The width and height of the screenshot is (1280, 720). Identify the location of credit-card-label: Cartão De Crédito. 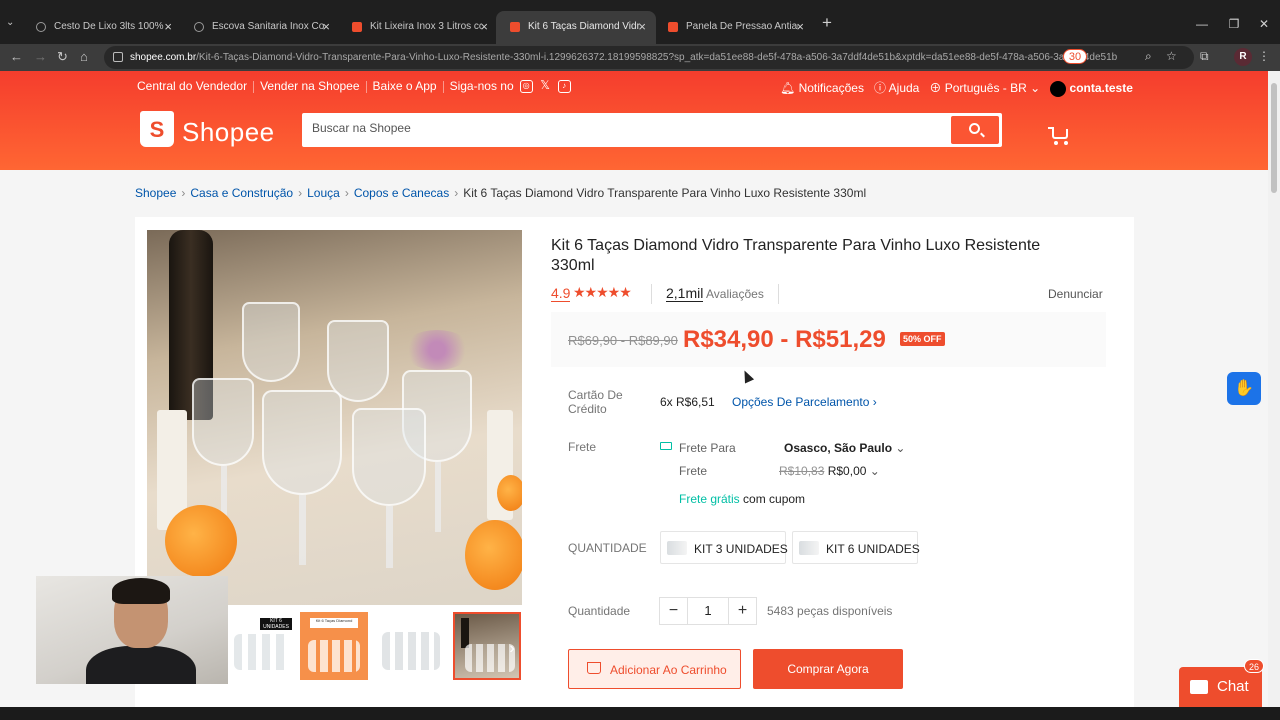
(595, 402).